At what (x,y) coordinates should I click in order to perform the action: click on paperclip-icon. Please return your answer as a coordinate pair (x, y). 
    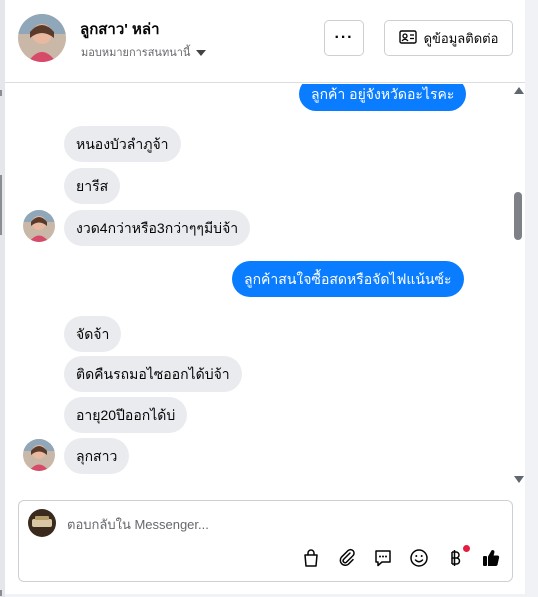
    Looking at the image, I should click on (347, 558).